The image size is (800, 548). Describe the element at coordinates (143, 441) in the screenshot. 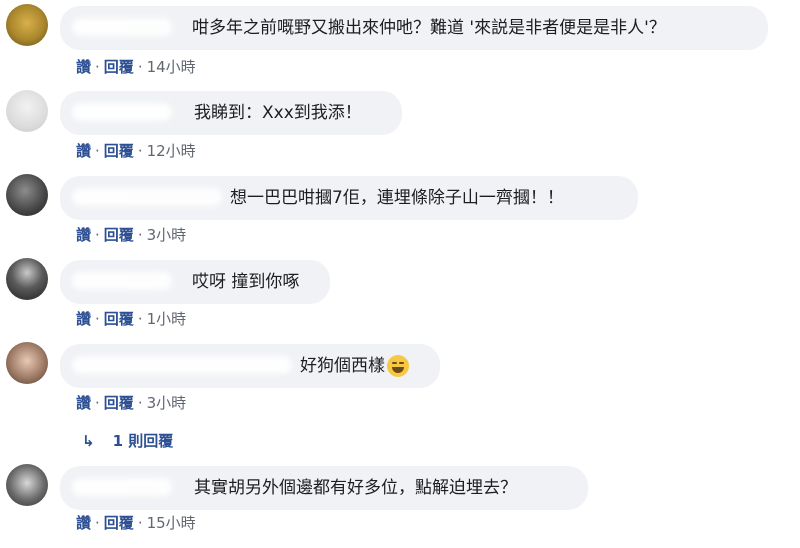

I see `replies-count-label: 1 則回覆` at that location.